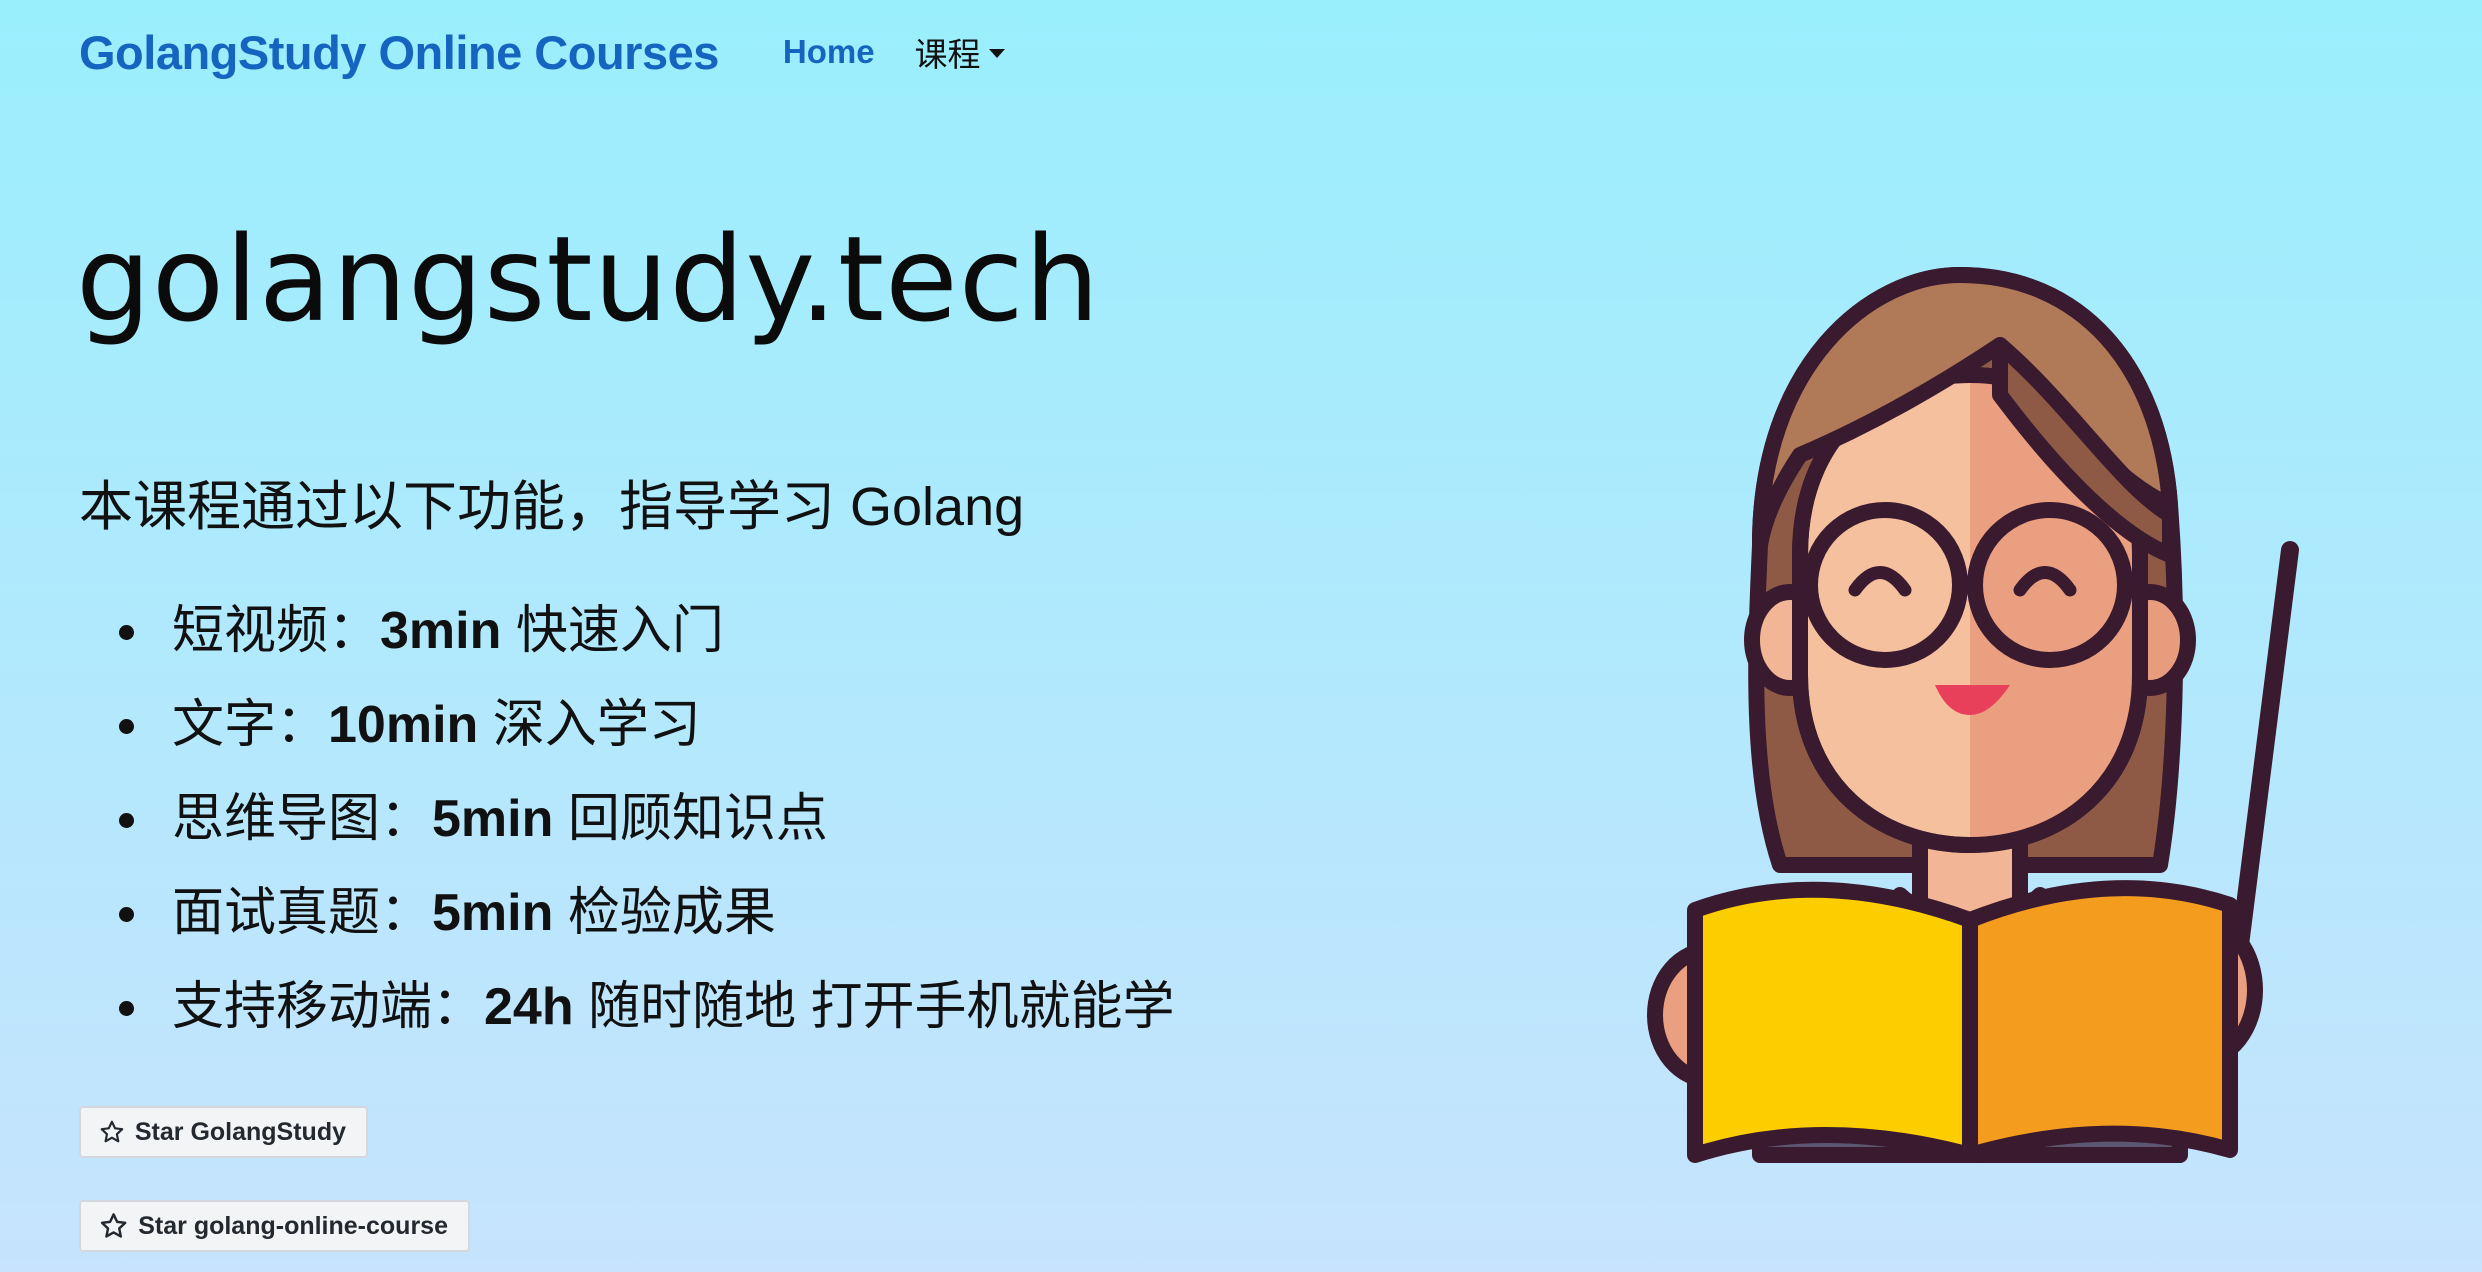  I want to click on star-golangstudy-button: Star GolangStudy, so click(223, 1132).